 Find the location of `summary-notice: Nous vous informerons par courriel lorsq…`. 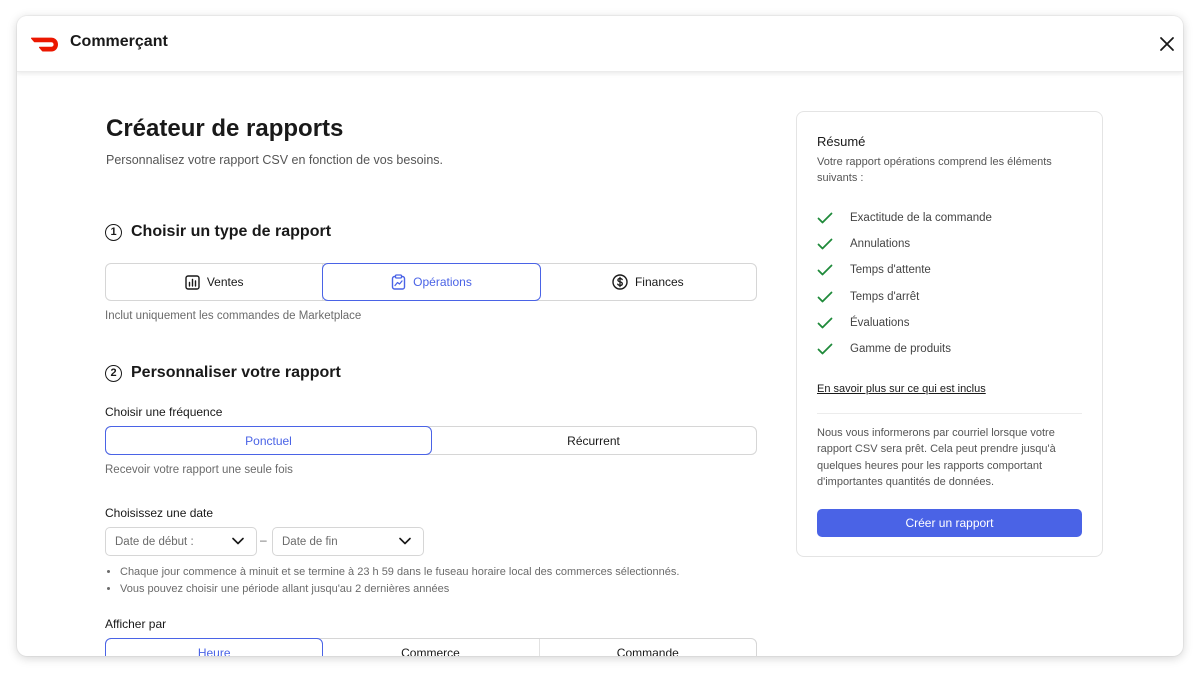

summary-notice: Nous vous informerons par courriel lorsq… is located at coordinates (936, 457).